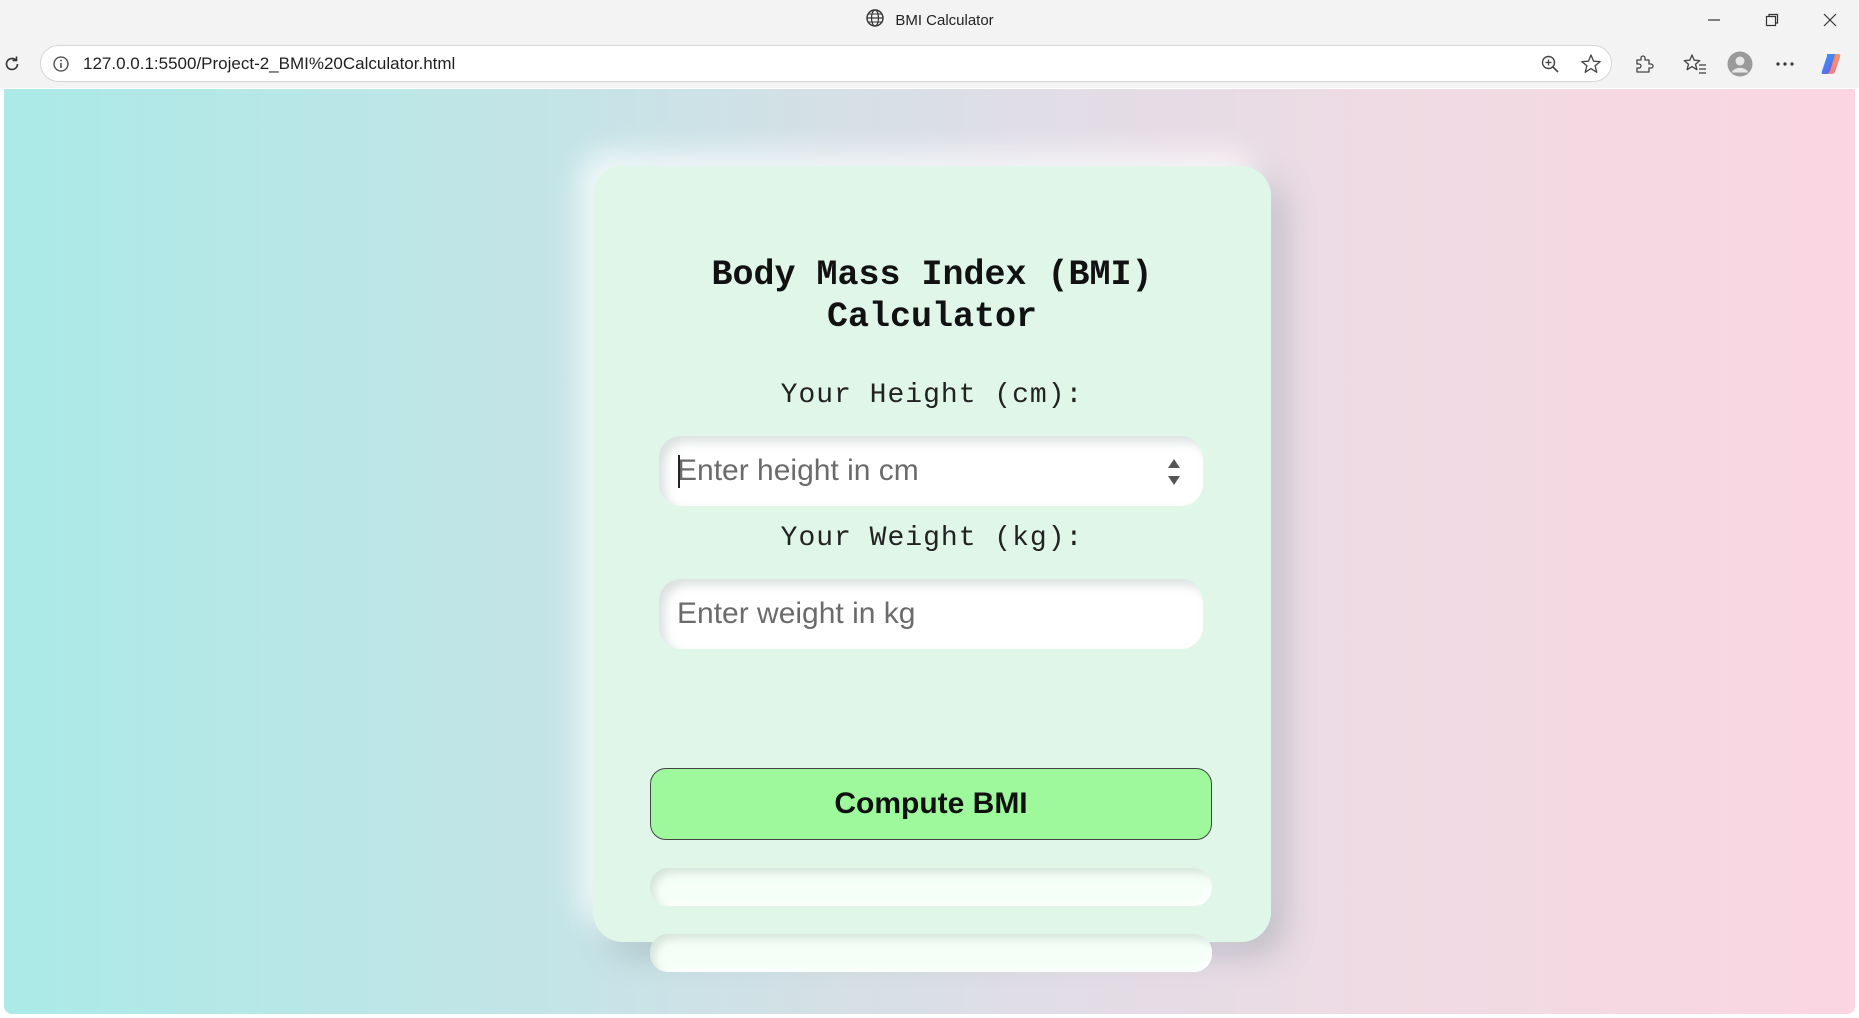 The image size is (1859, 1018). Describe the element at coordinates (61, 64) in the screenshot. I see `site-info-icon` at that location.